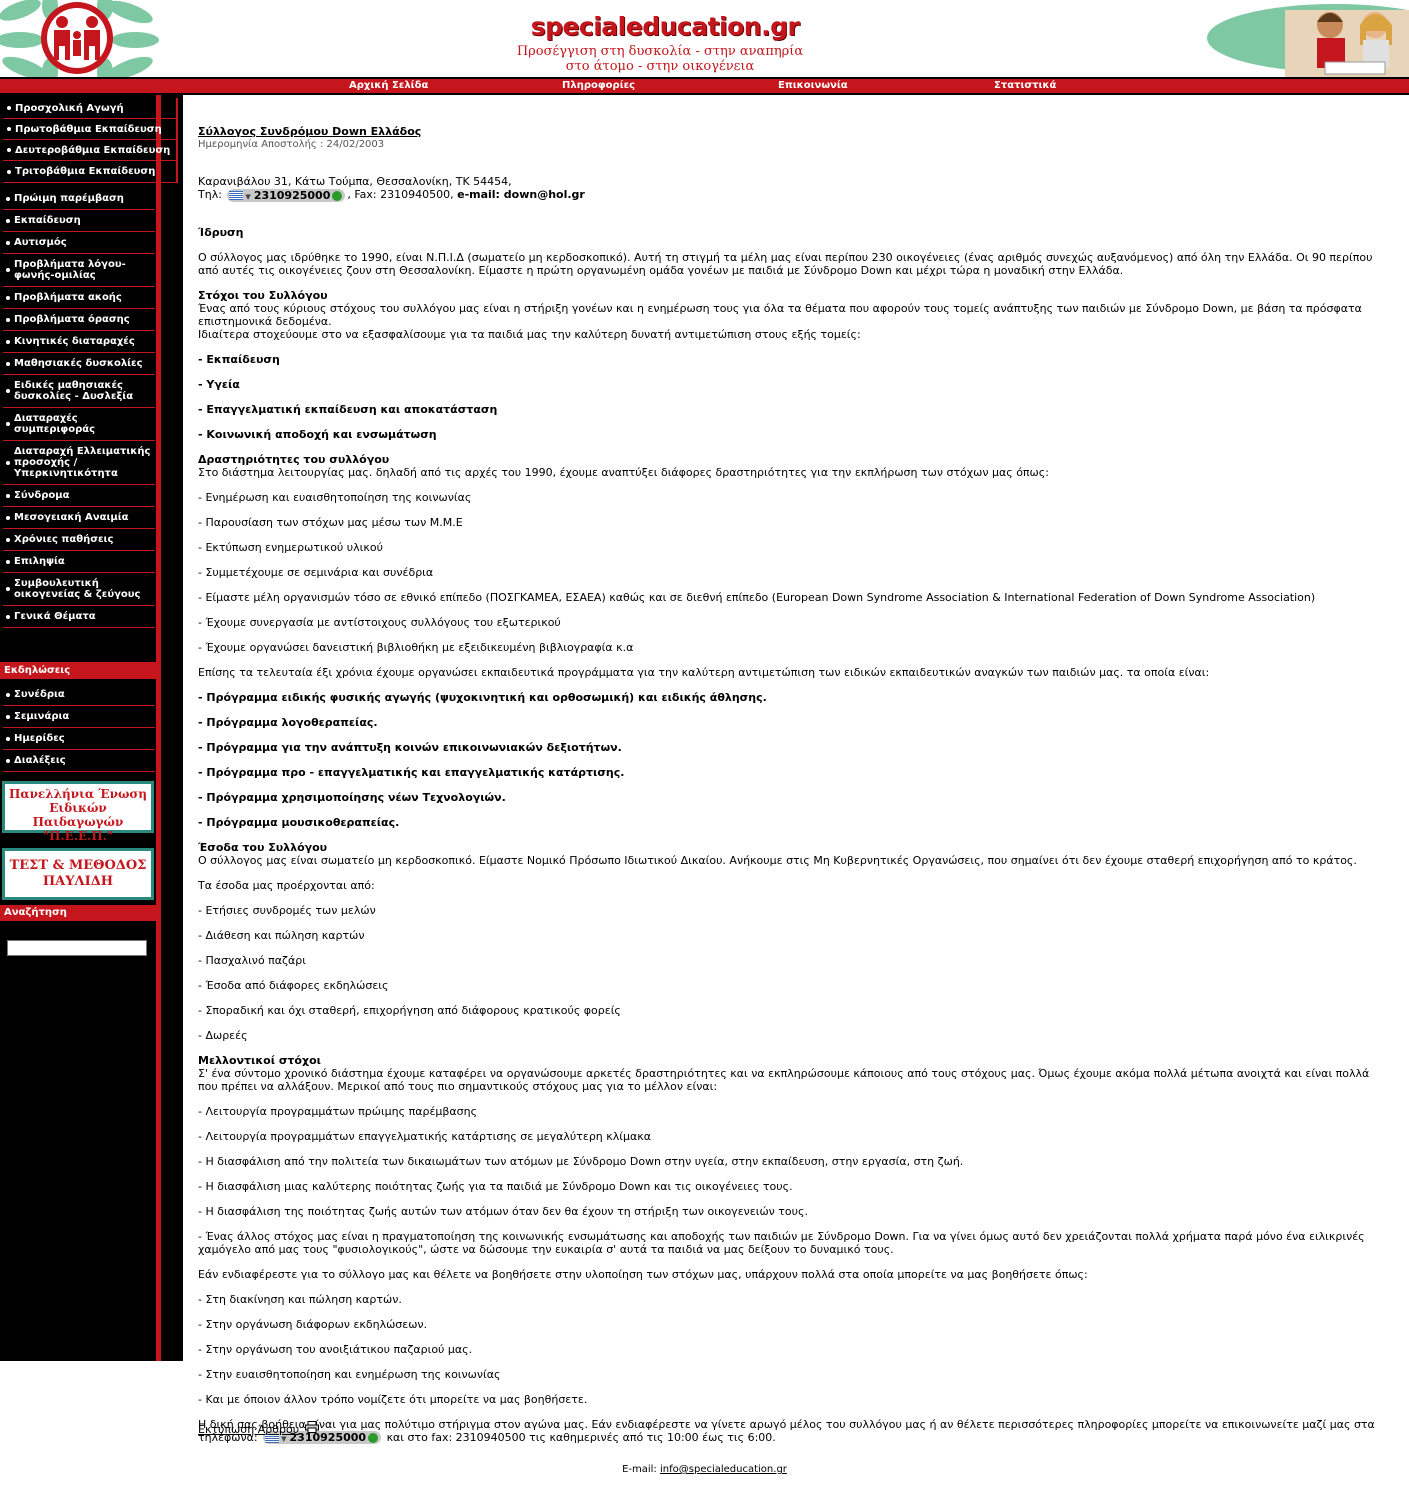 Image resolution: width=1409 pixels, height=1488 pixels. Describe the element at coordinates (313, 1324) in the screenshot. I see `help-item: - Στην οργάνωση διάφορων εκδηλώσεων.` at that location.